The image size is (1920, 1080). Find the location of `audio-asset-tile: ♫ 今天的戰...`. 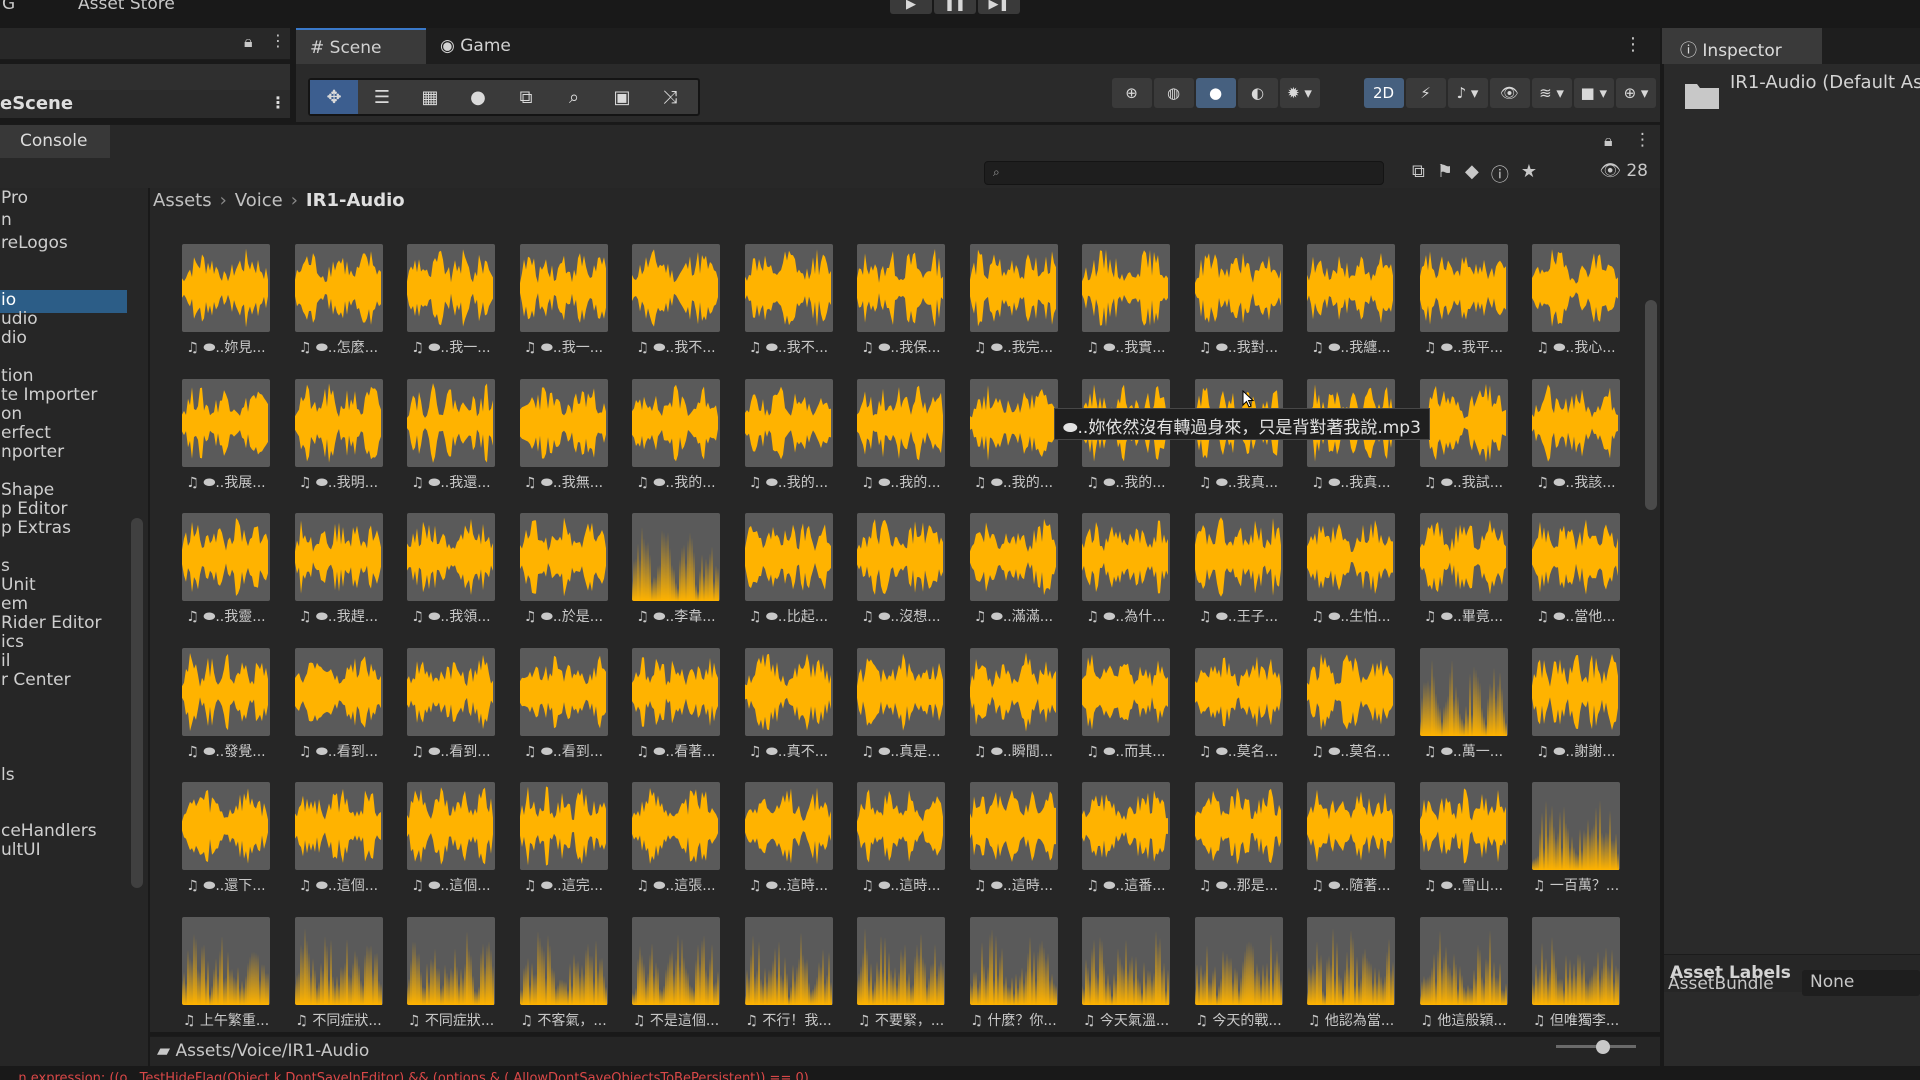

audio-asset-tile: ♫ 今天的戰... is located at coordinates (1239, 972).